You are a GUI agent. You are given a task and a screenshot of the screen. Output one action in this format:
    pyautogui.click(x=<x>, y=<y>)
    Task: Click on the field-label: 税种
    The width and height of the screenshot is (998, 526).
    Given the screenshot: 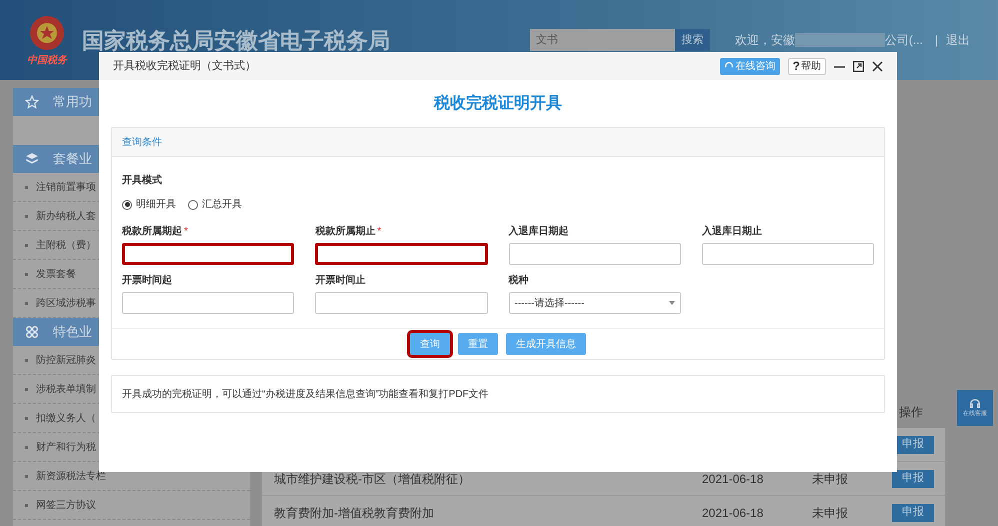 What is the action you would take?
    pyautogui.click(x=518, y=281)
    